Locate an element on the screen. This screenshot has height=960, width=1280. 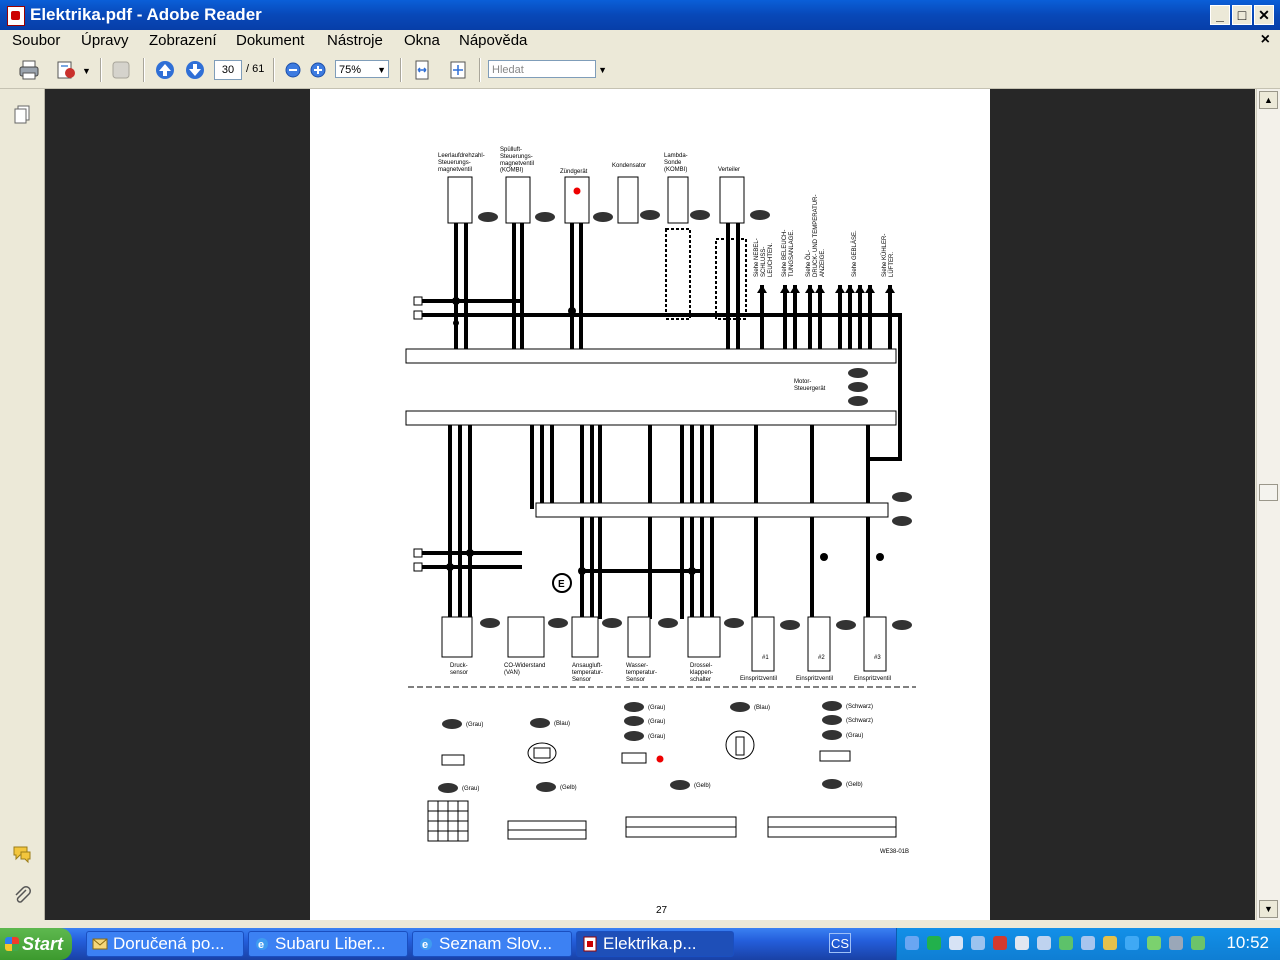
search-dropdown-icon: ▼ is located at coordinates (602, 70).